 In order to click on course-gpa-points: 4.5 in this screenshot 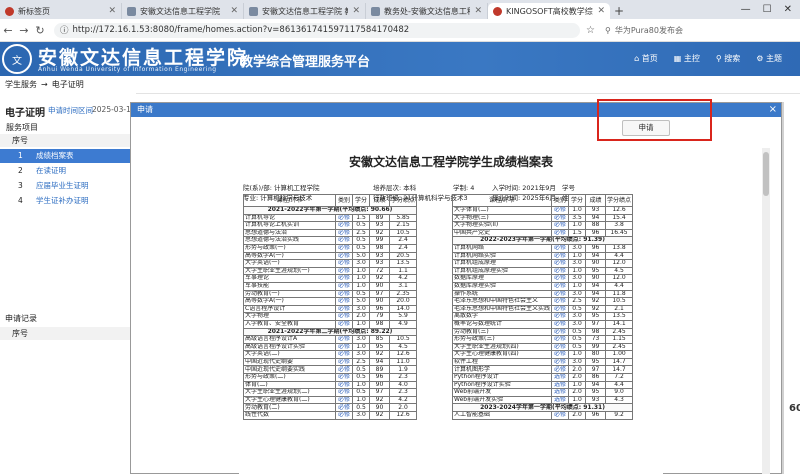, I will do `click(619, 271)`.